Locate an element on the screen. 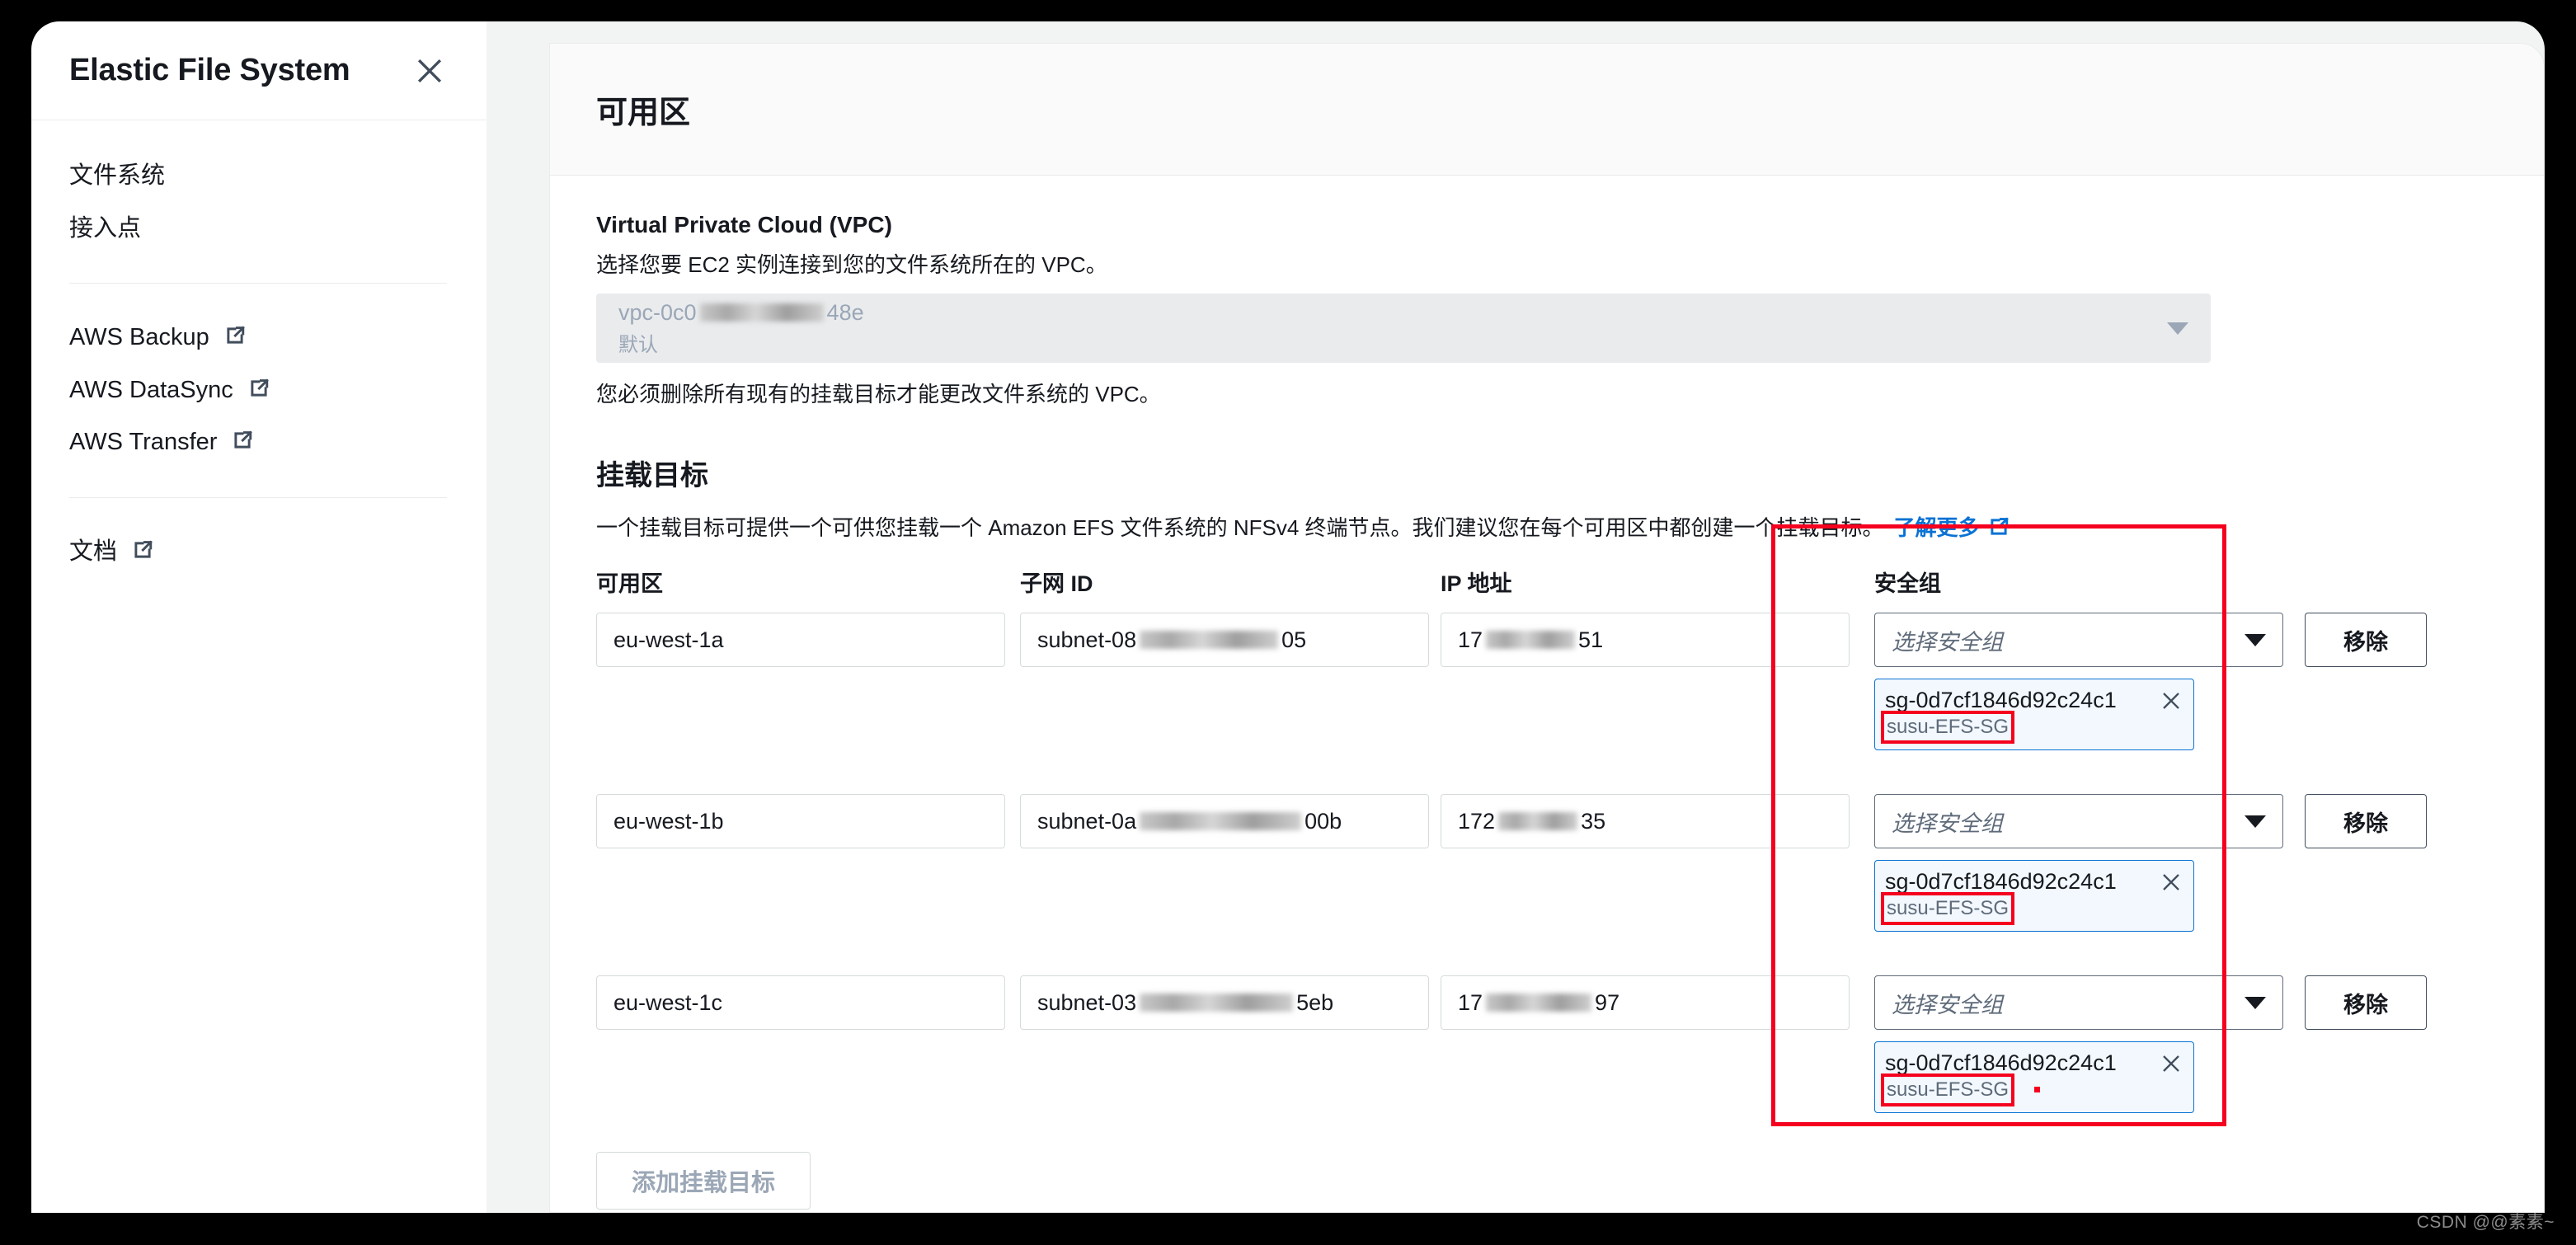 The height and width of the screenshot is (1245, 2576). subnet-prefix: subnet-08 is located at coordinates (1087, 639).